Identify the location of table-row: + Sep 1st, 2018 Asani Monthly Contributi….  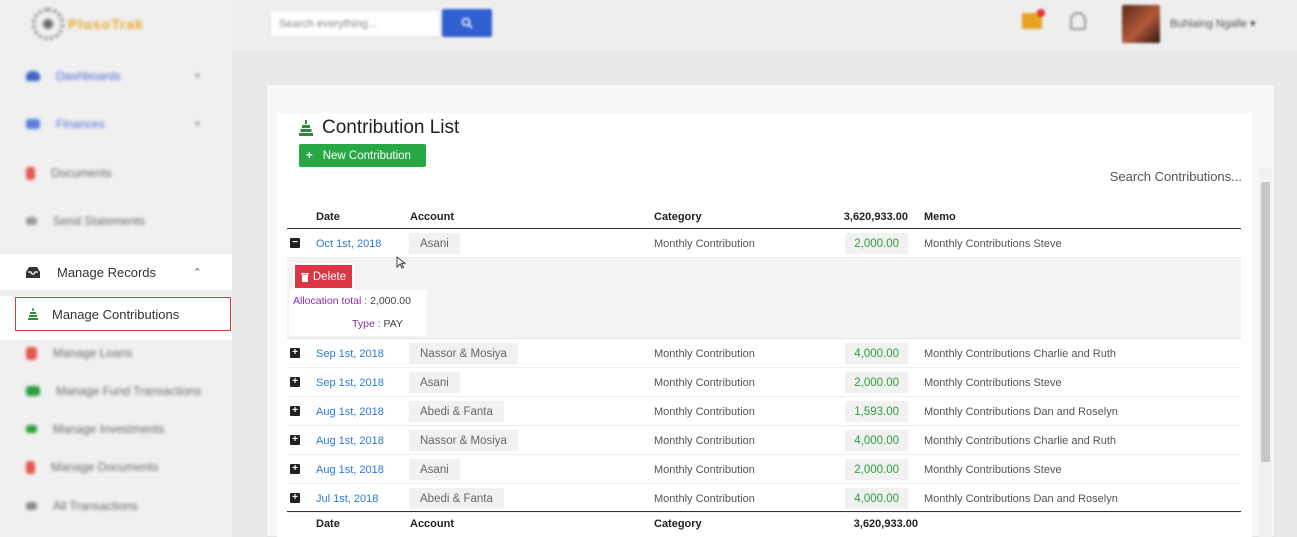
(764, 382).